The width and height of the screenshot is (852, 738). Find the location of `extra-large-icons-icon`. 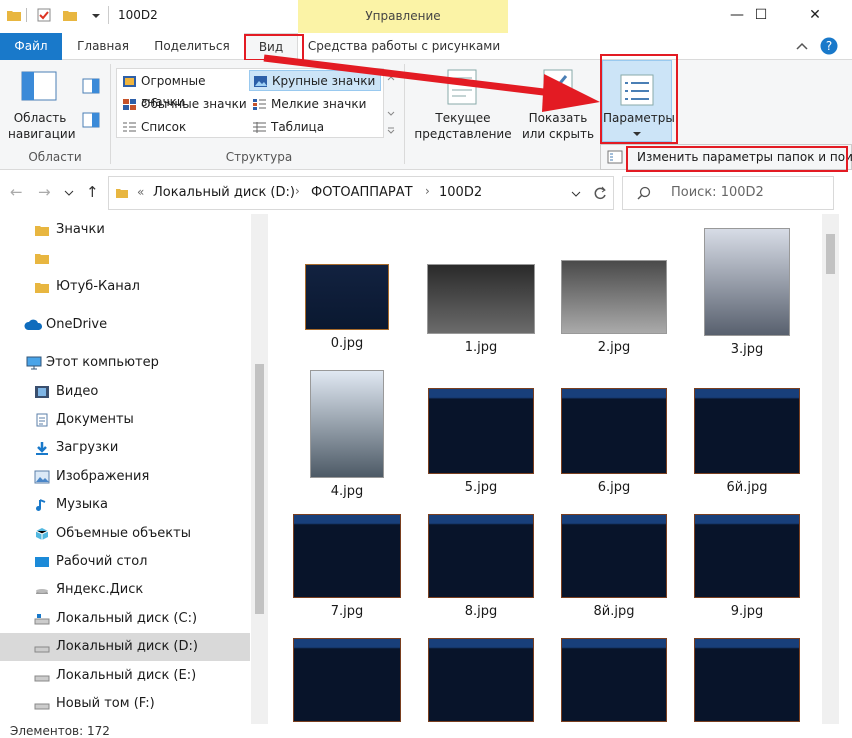

extra-large-icons-icon is located at coordinates (129, 81).